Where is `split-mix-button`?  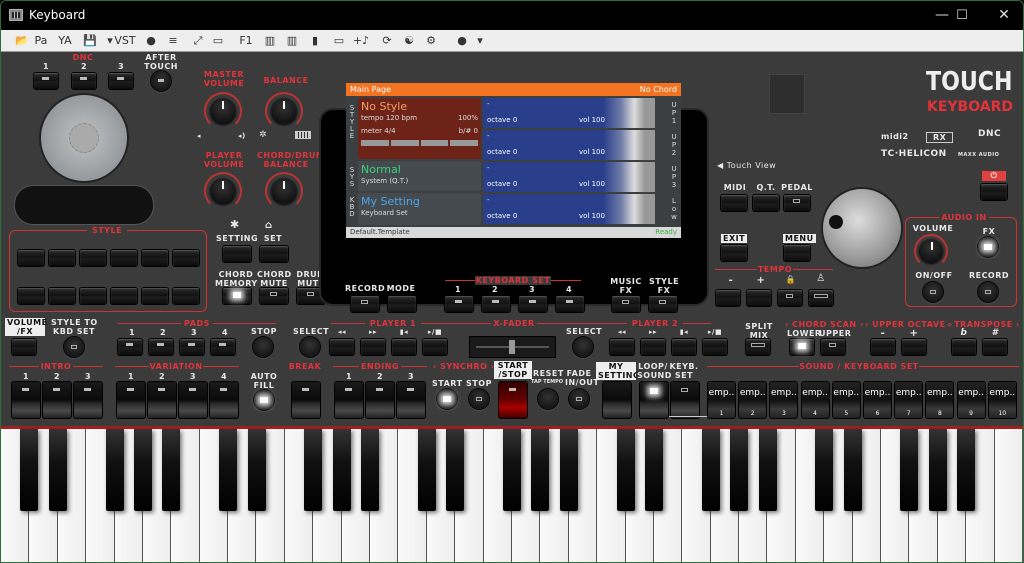 split-mix-button is located at coordinates (758, 347).